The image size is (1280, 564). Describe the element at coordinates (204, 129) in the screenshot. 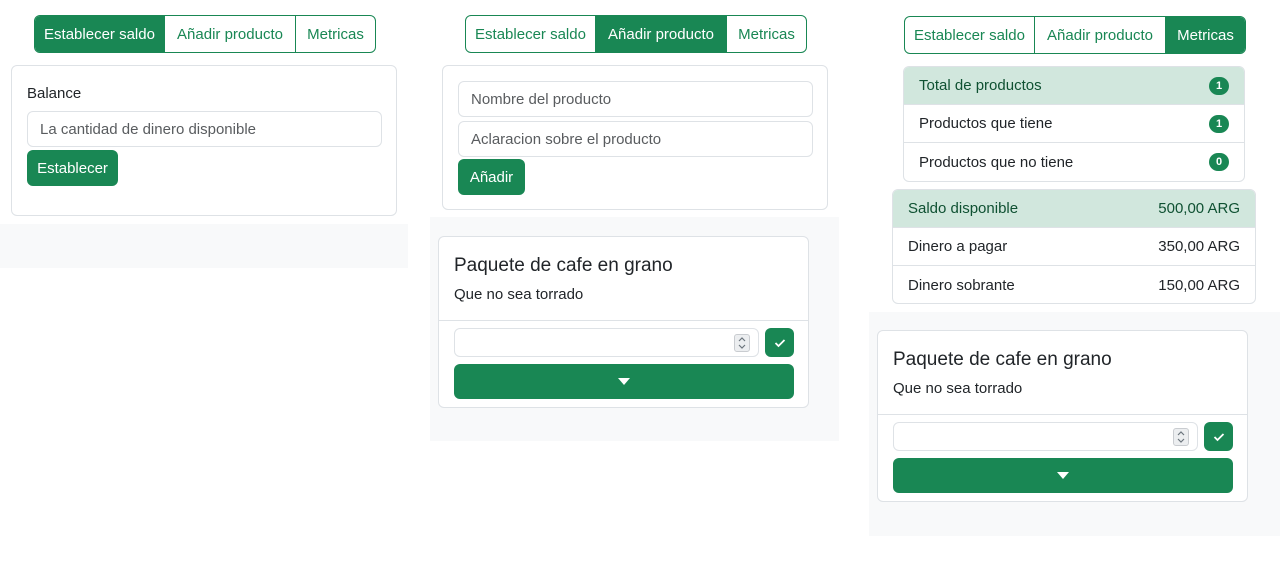

I see `balance-input: La cantidad de dinero disponible` at that location.